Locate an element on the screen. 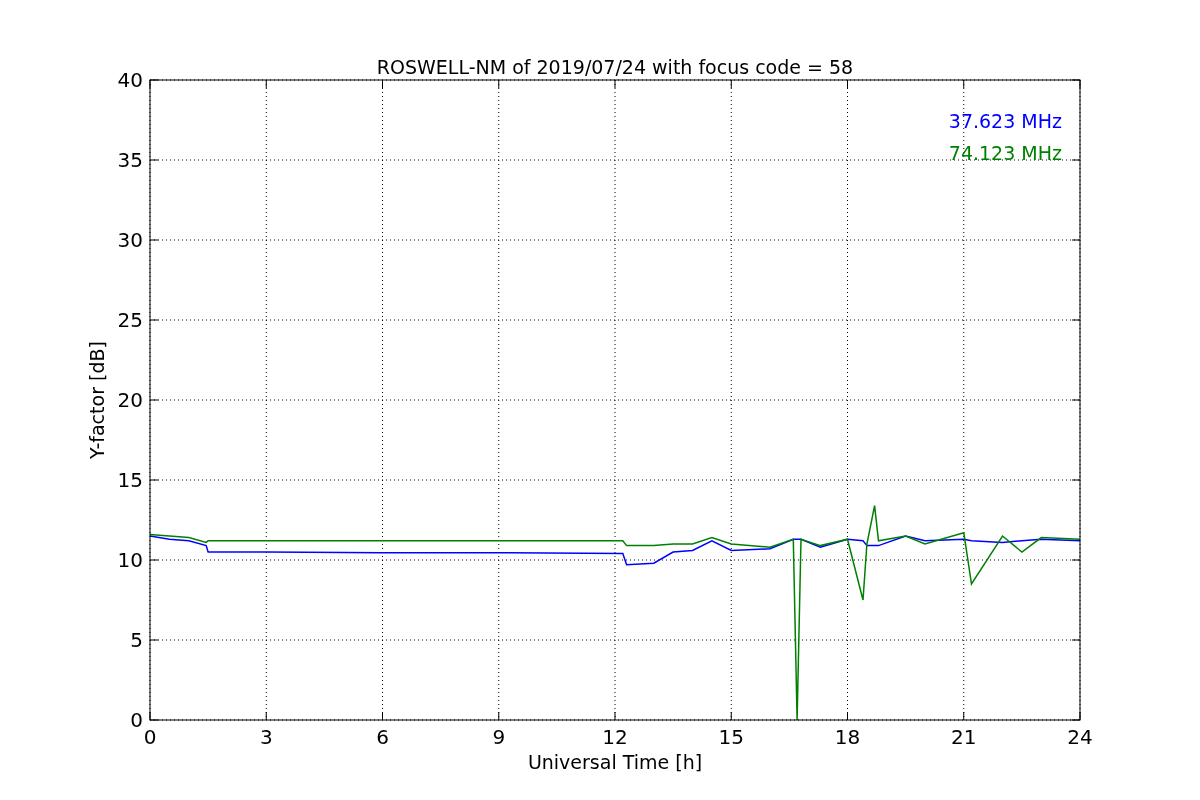 The height and width of the screenshot is (800, 1200). y-tick-label: 40 is located at coordinates (130, 80).